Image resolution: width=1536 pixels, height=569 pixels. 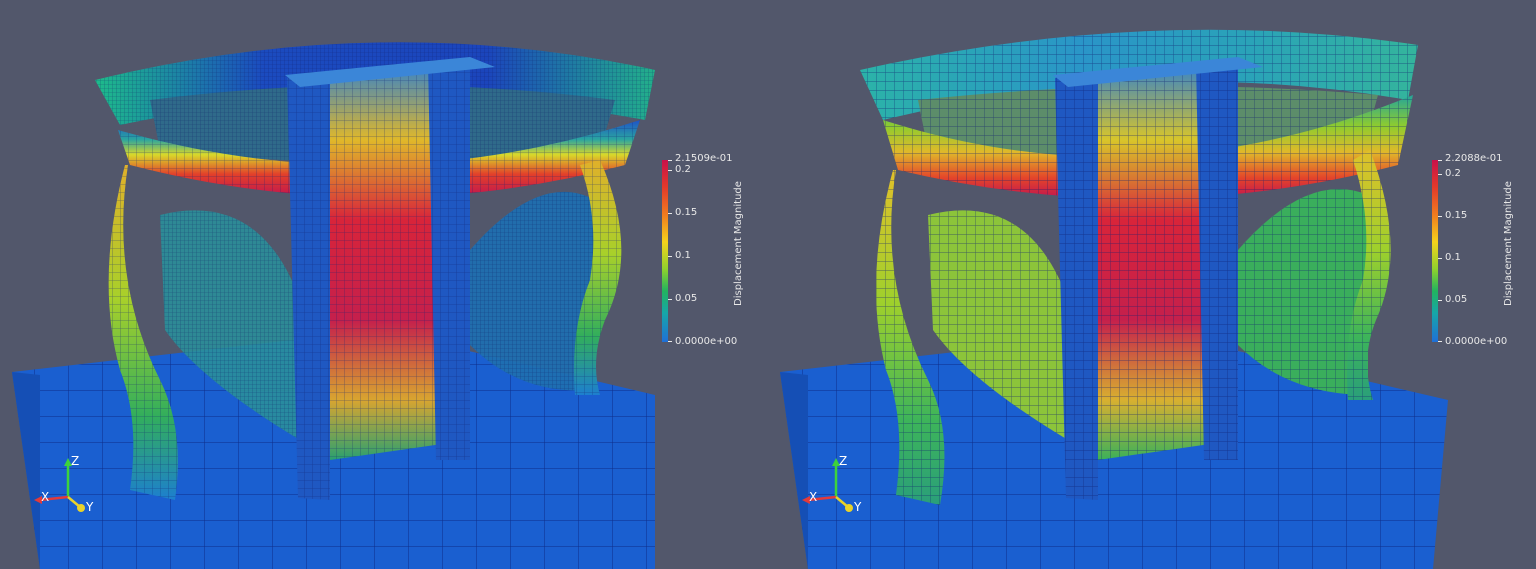 I want to click on orientation-axes-right: Z X Y, so click(x=836, y=487).